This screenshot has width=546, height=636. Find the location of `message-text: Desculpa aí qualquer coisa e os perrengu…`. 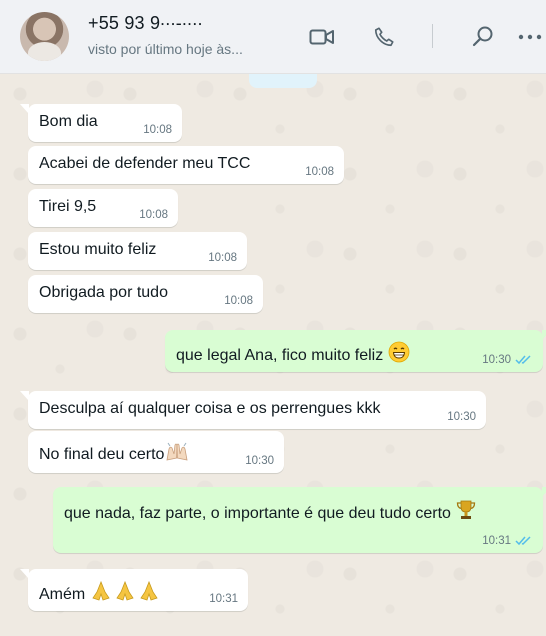

message-text: Desculpa aí qualquer coisa e os perrengu… is located at coordinates (210, 408).